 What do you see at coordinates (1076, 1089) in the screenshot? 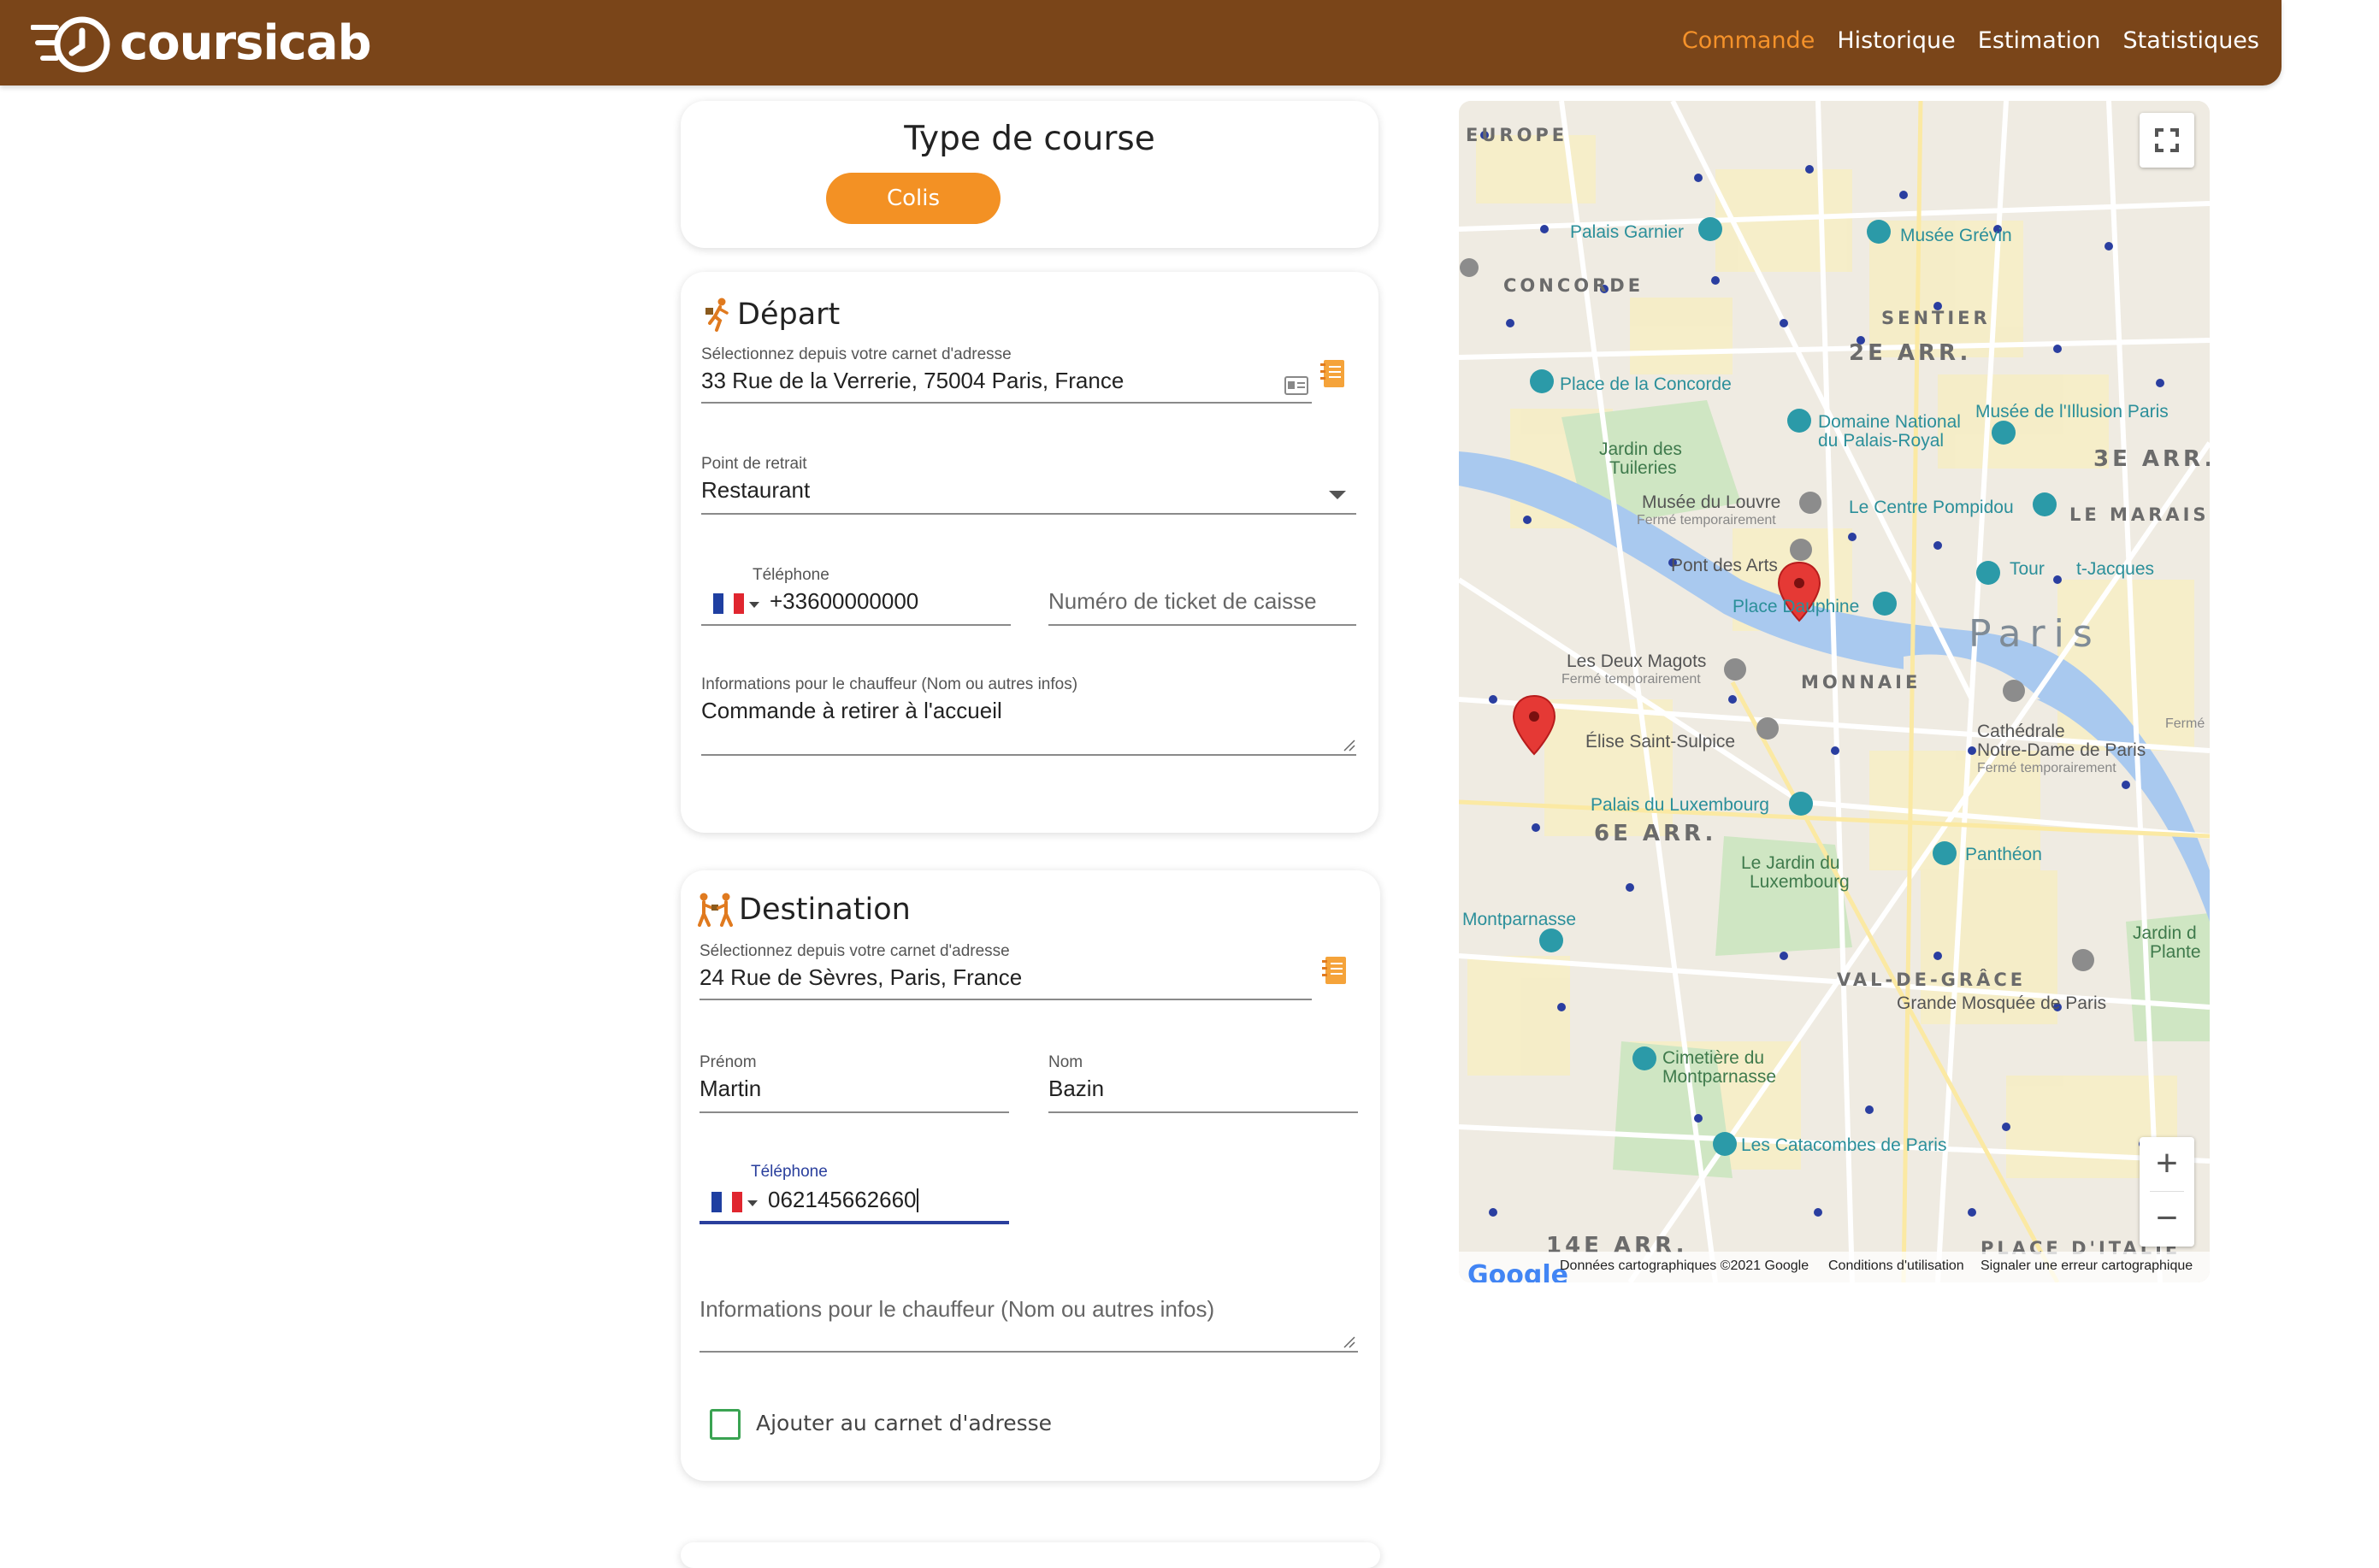
I see `lastname-input: Bazin` at bounding box center [1076, 1089].